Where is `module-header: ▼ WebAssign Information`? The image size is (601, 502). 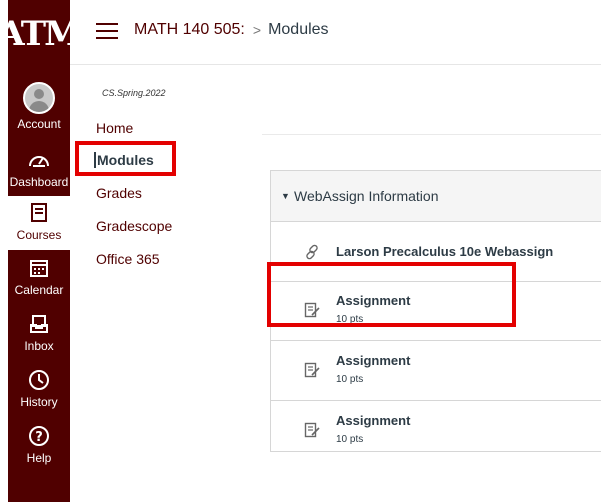
module-header: ▼ WebAssign Information is located at coordinates (436, 196).